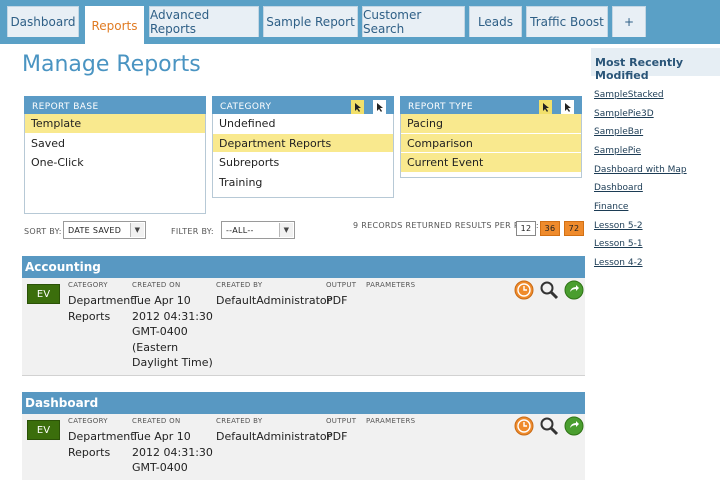  Describe the element at coordinates (95, 230) in the screenshot. I see `sort-by-value: DATE SAVED` at that location.